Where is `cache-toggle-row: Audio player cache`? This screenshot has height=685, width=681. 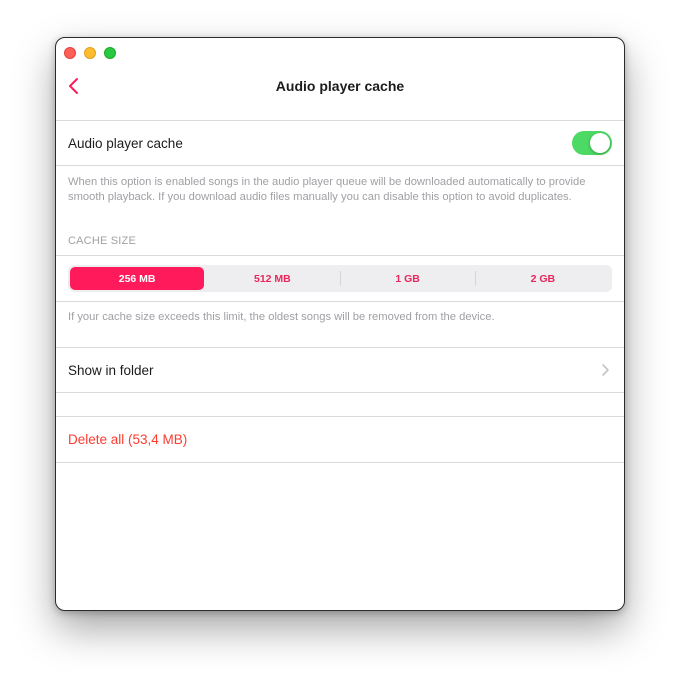 cache-toggle-row: Audio player cache is located at coordinates (340, 143).